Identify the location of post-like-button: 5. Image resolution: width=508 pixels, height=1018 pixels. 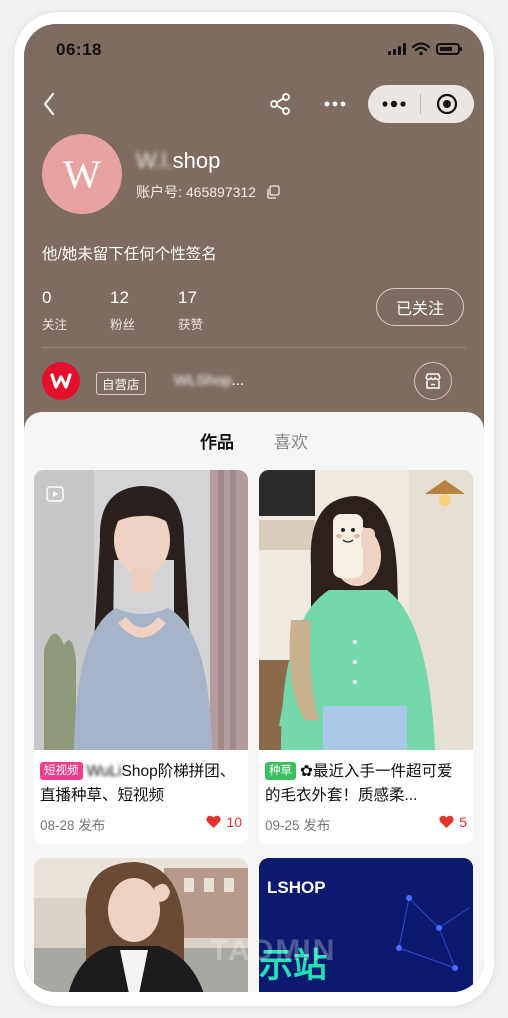
(453, 822).